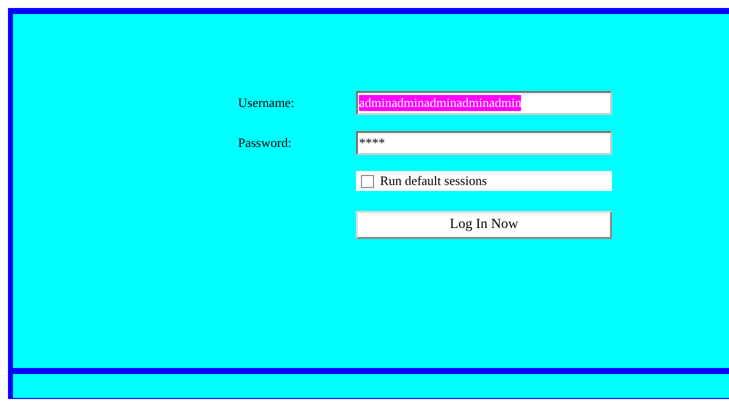  Describe the element at coordinates (484, 143) in the screenshot. I see `password-field: ****` at that location.